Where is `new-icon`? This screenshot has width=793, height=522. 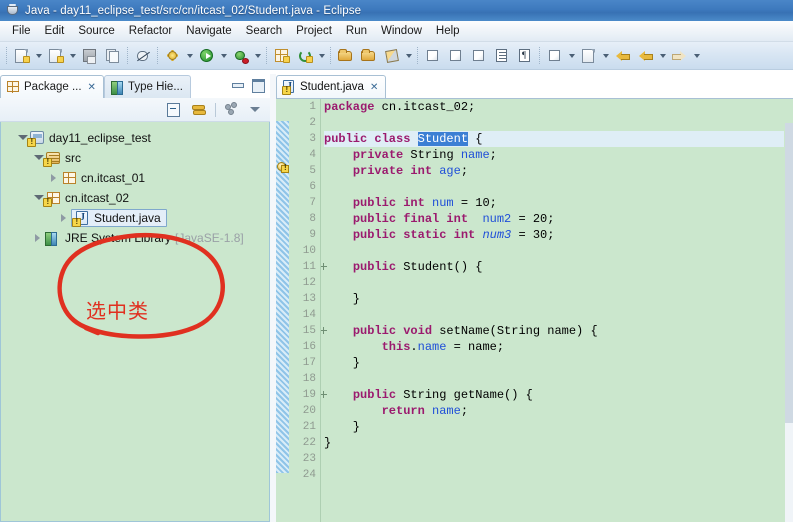 new-icon is located at coordinates (21, 56).